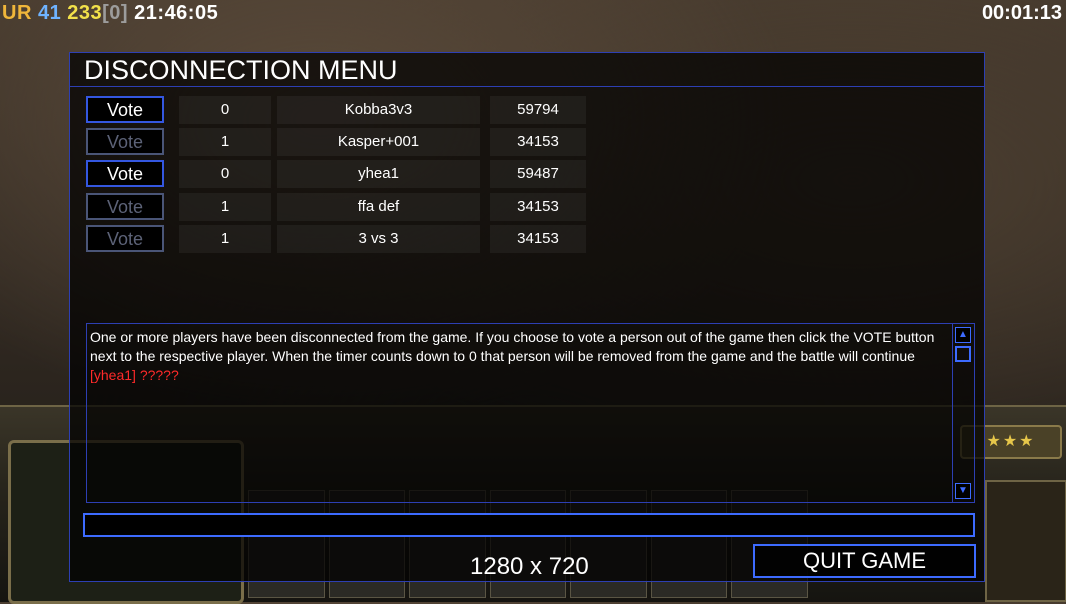  Describe the element at coordinates (962, 413) in the screenshot. I see `scrollbar: ▲ ▼` at that location.